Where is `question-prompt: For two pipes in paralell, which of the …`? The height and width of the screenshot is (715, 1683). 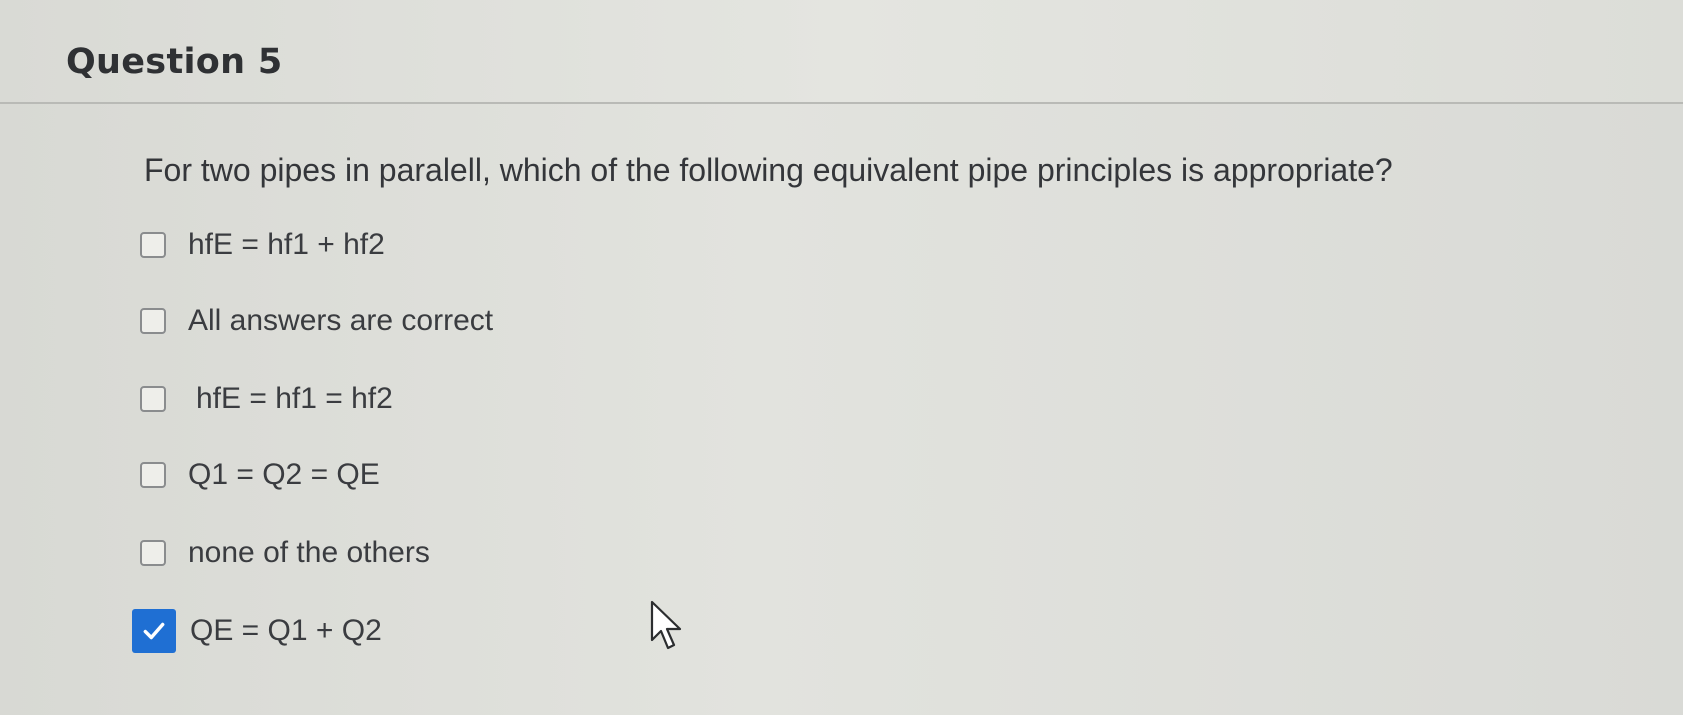
question-prompt: For two pipes in paralell, which of the … is located at coordinates (768, 170).